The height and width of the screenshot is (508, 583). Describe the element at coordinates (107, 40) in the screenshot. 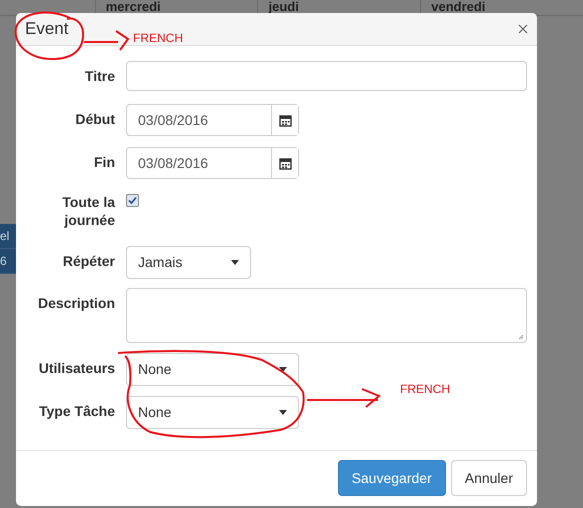

I see `annotation-arrow` at that location.